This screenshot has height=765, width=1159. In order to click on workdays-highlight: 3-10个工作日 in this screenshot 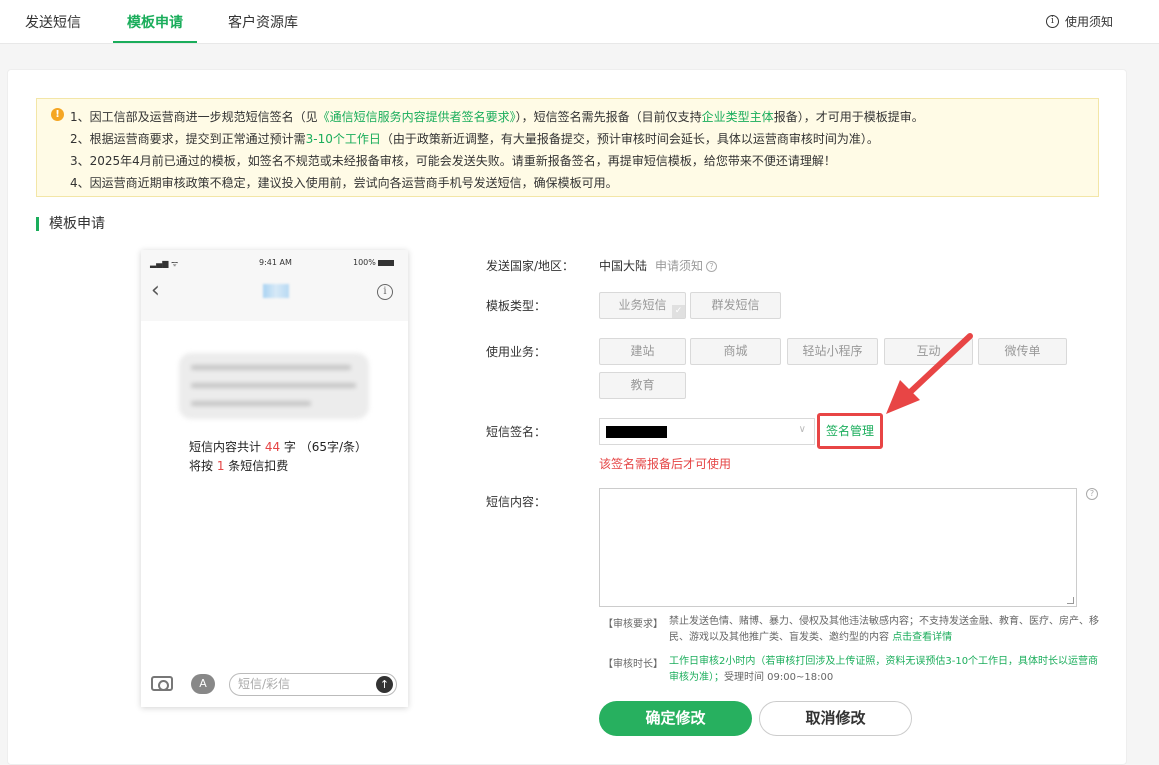, I will do `click(343, 139)`.